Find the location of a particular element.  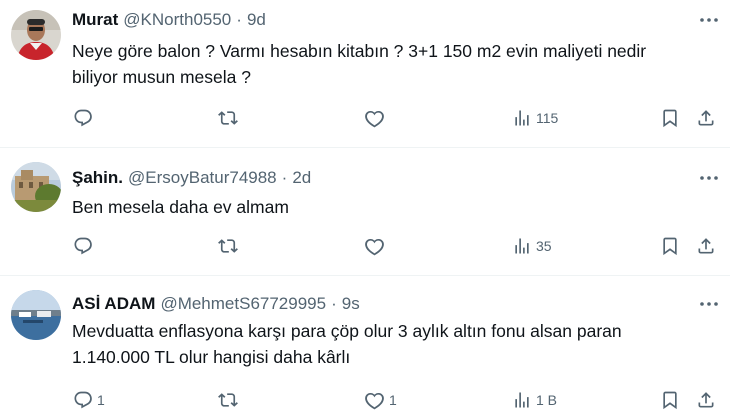

view-count: 115 is located at coordinates (547, 118).